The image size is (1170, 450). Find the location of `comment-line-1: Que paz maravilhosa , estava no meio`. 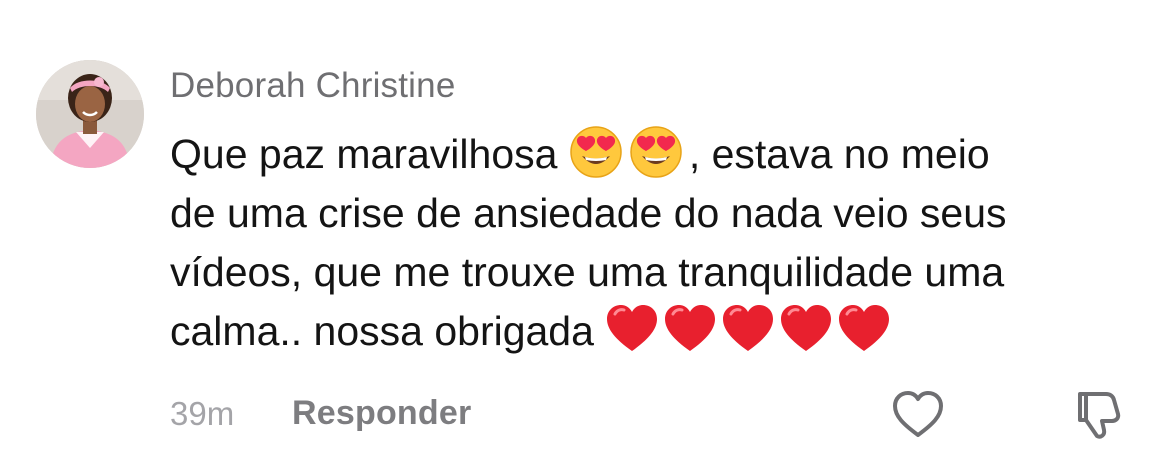

comment-line-1: Que paz maravilhosa , estava no meio is located at coordinates (660, 154).